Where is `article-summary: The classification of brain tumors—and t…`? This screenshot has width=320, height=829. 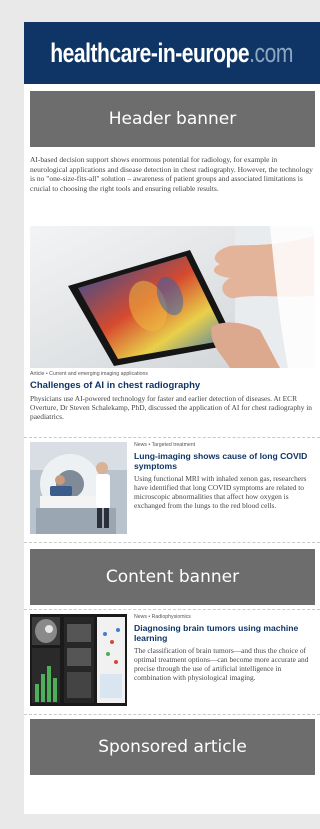
article-summary: The classification of brain tumors—and t… is located at coordinates (221, 664).